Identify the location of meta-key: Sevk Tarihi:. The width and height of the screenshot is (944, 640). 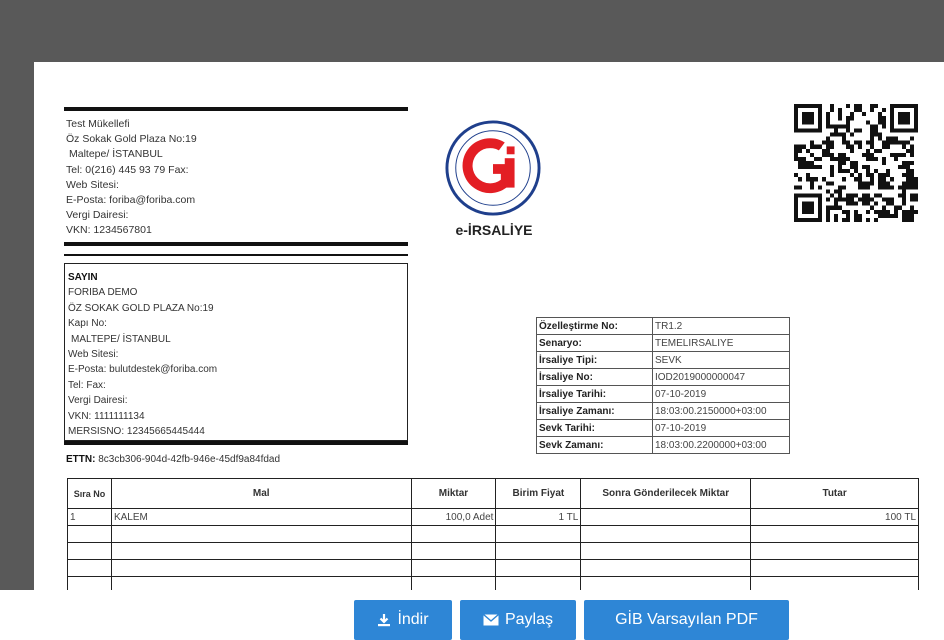
(594, 428).